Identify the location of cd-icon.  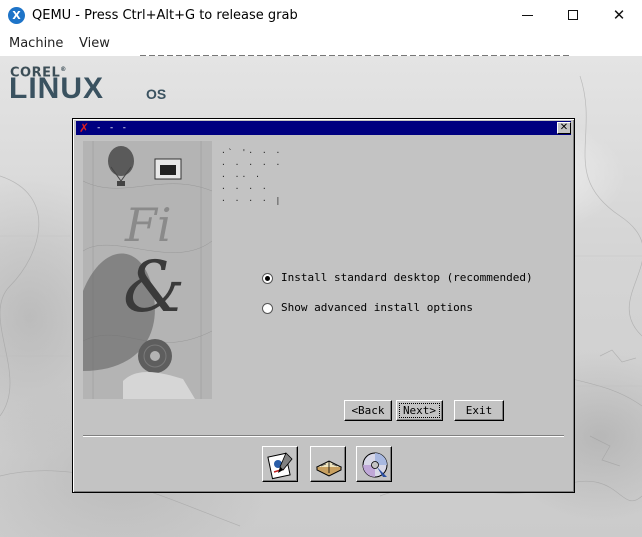
(375, 465).